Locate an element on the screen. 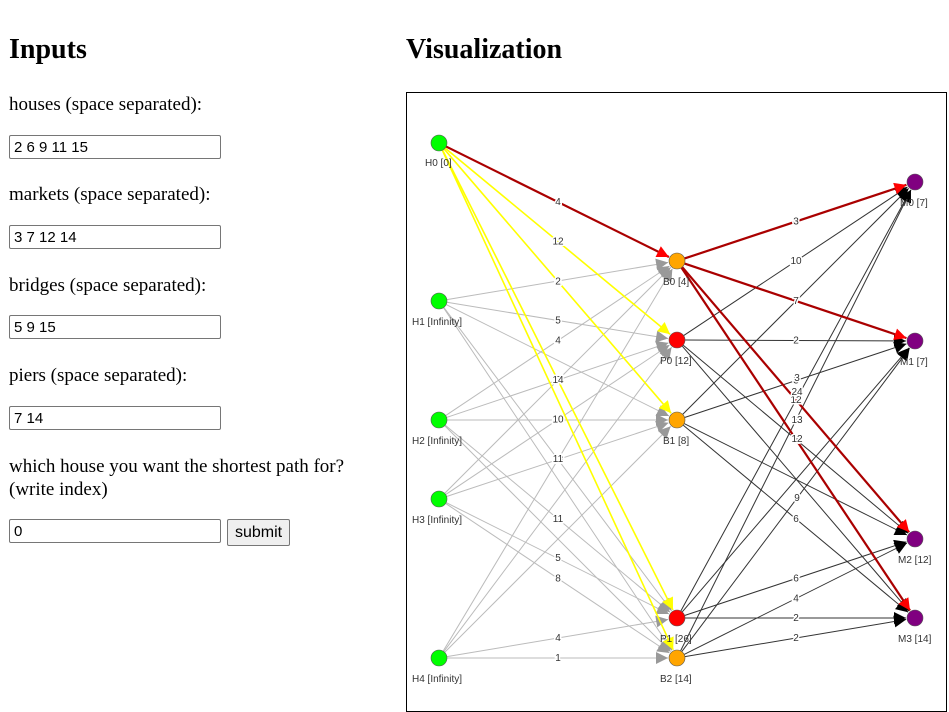 The image size is (949, 712). house-index-input is located at coordinates (115, 531).